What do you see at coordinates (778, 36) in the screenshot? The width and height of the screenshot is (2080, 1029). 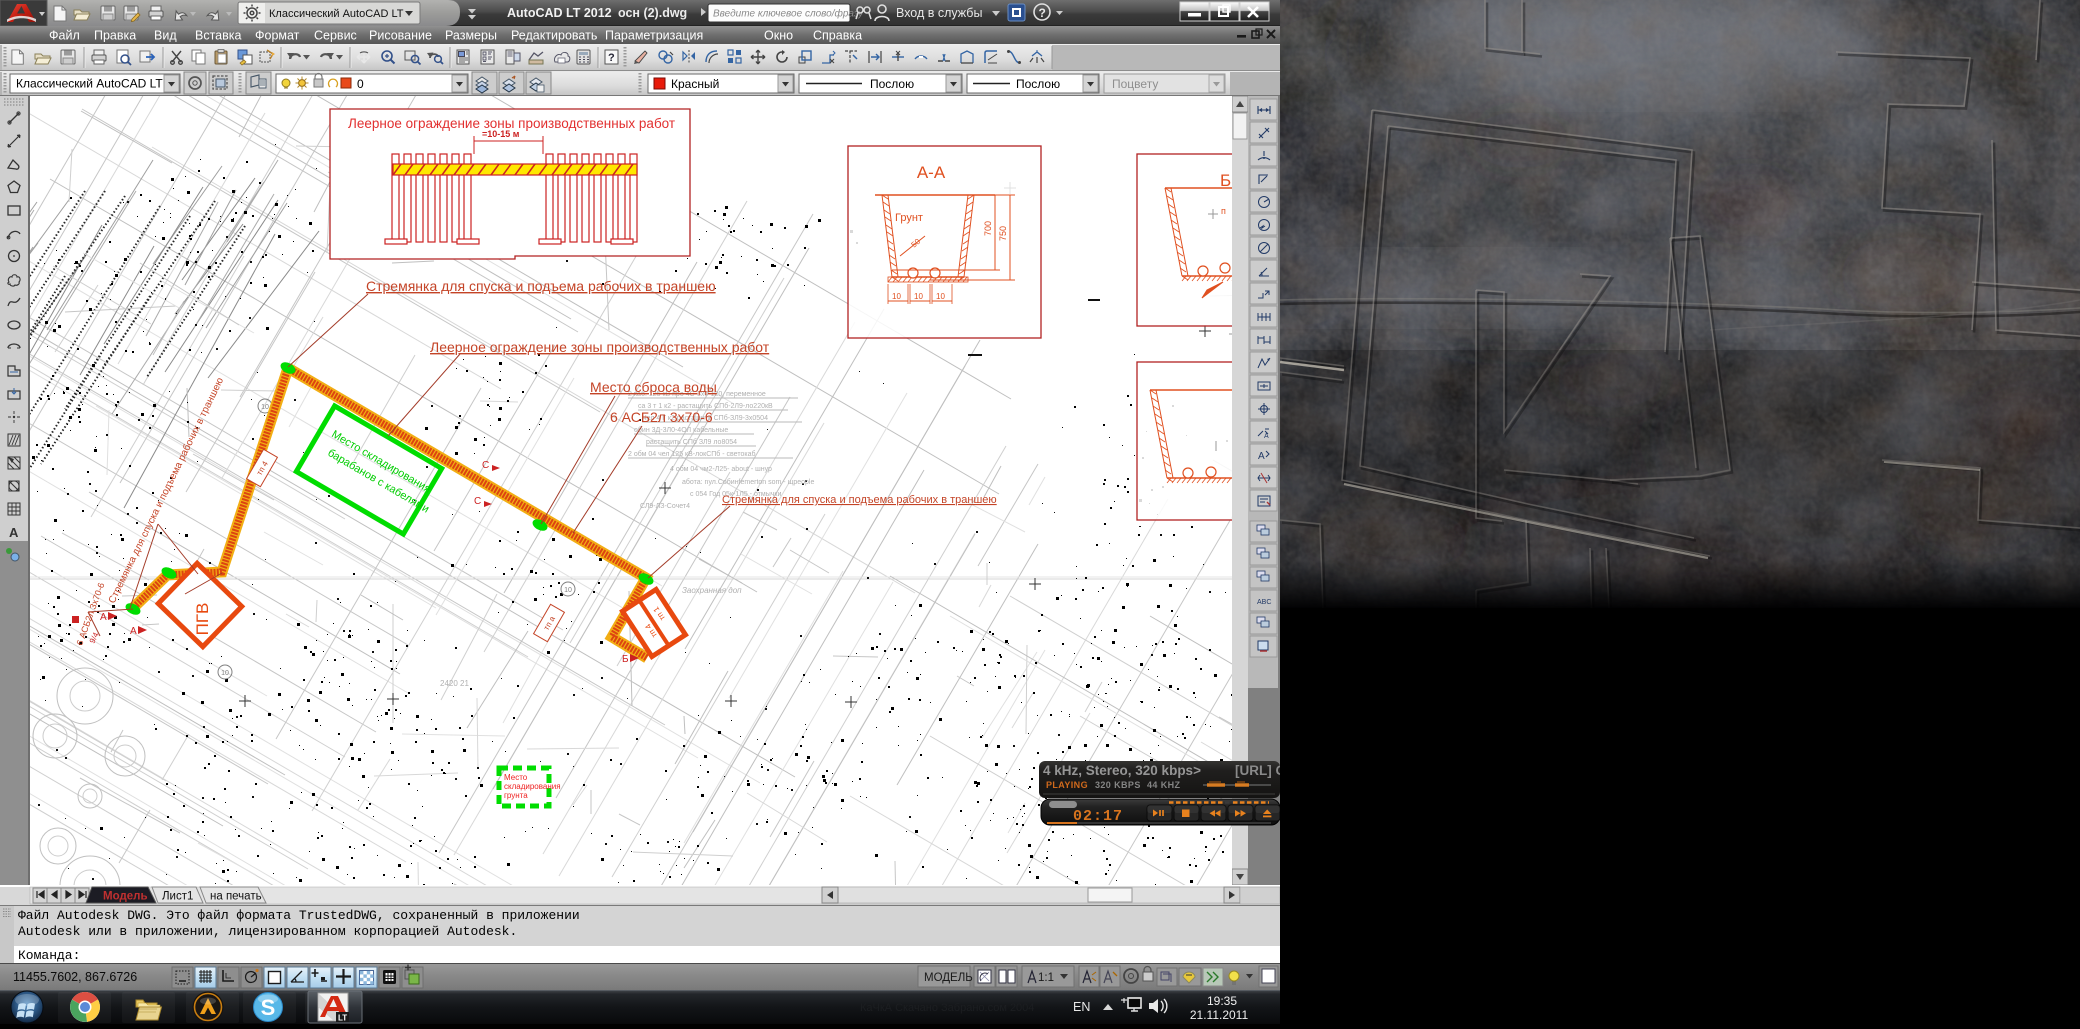 I see `svg-text: Окно` at bounding box center [778, 36].